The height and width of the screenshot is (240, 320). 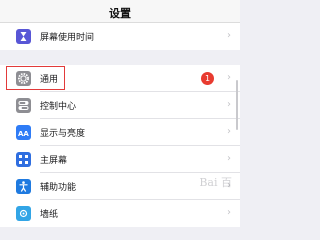 What do you see at coordinates (237, 105) in the screenshot?
I see `scrollbar` at bounding box center [237, 105].